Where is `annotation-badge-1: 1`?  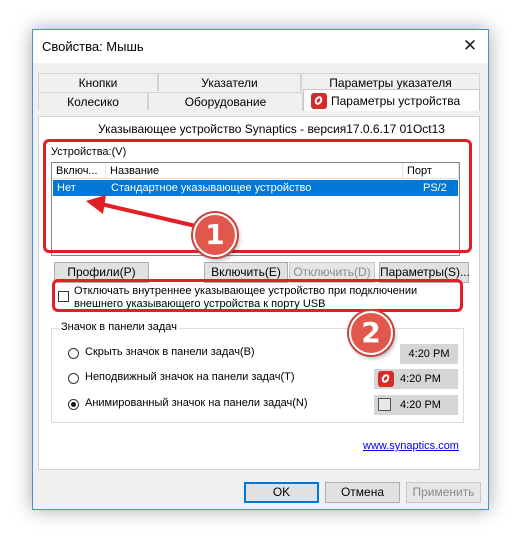
annotation-badge-1: 1 is located at coordinates (215, 235).